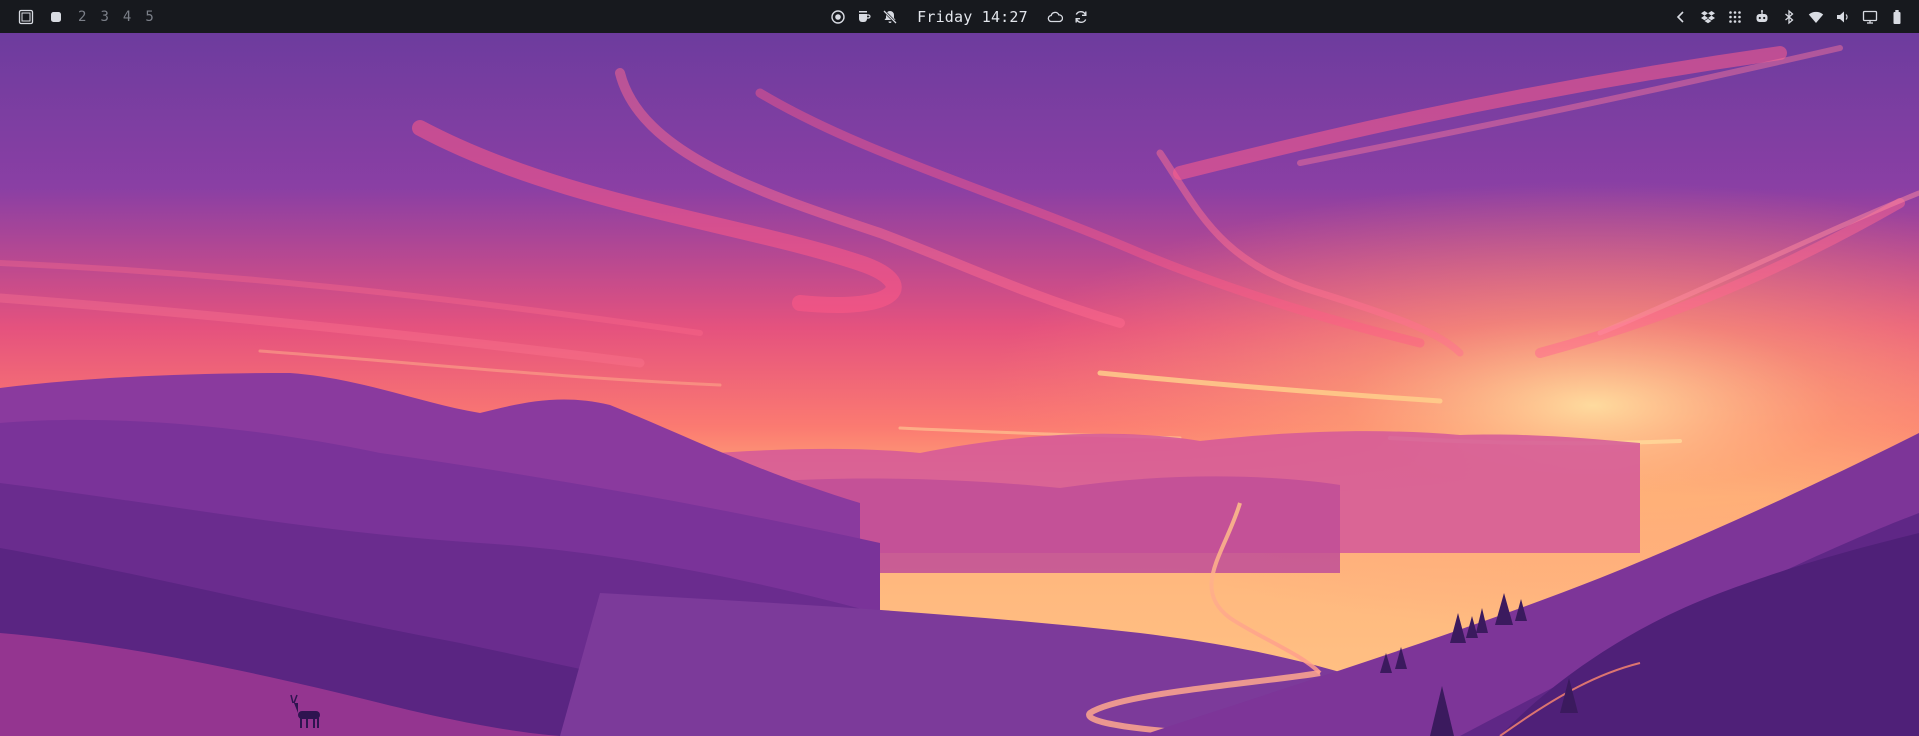  I want to click on battery-icon, so click(1897, 17).